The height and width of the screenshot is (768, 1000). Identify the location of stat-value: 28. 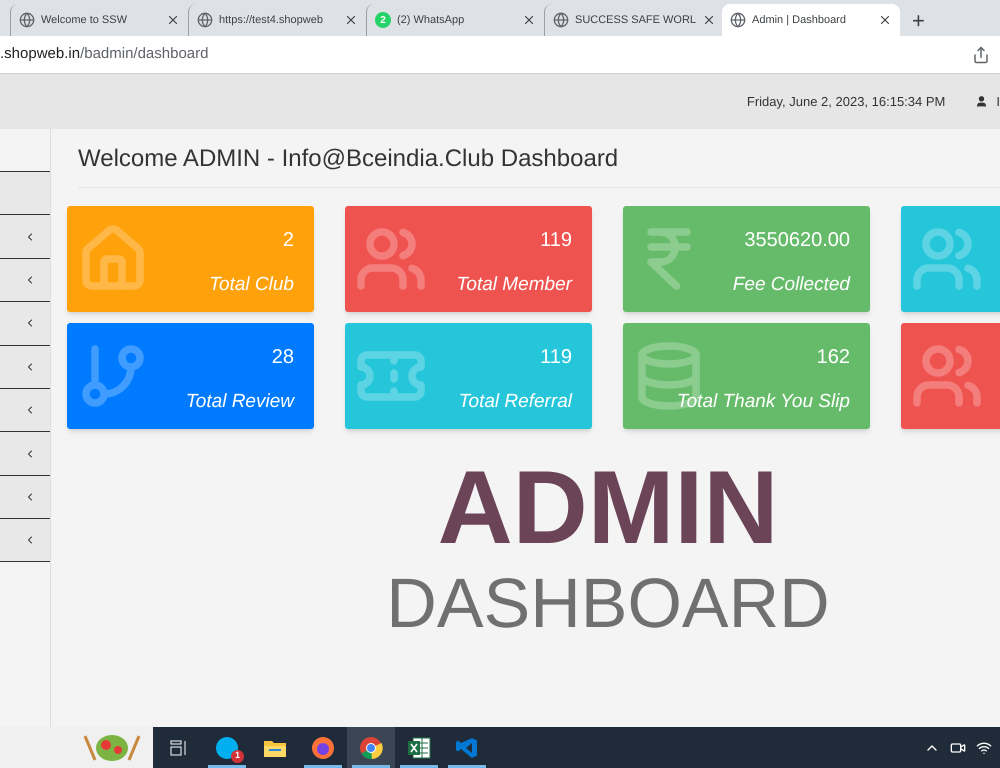
(283, 357).